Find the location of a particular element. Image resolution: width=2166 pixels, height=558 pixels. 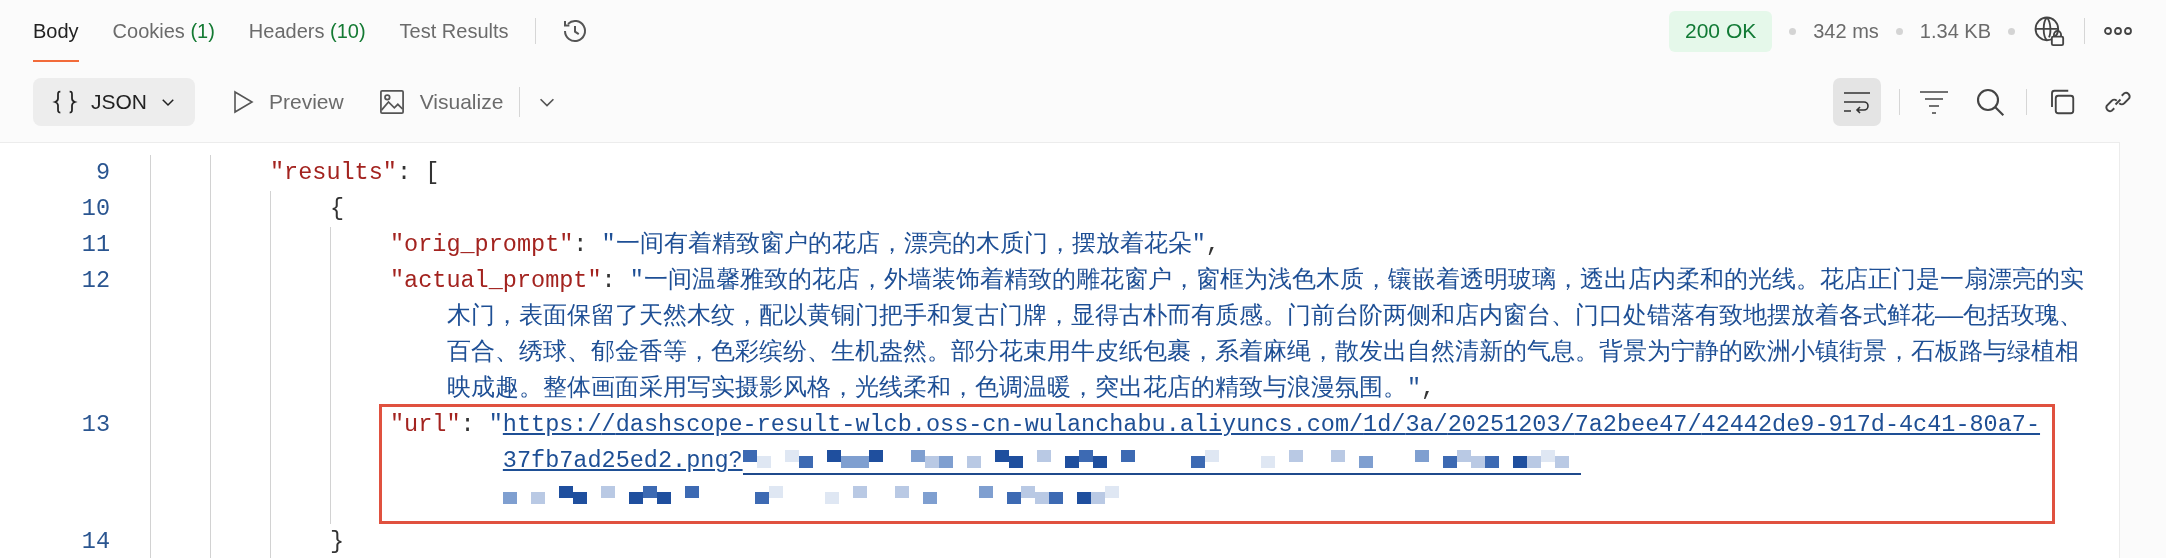

json-punctuation: : is located at coordinates (468, 424).